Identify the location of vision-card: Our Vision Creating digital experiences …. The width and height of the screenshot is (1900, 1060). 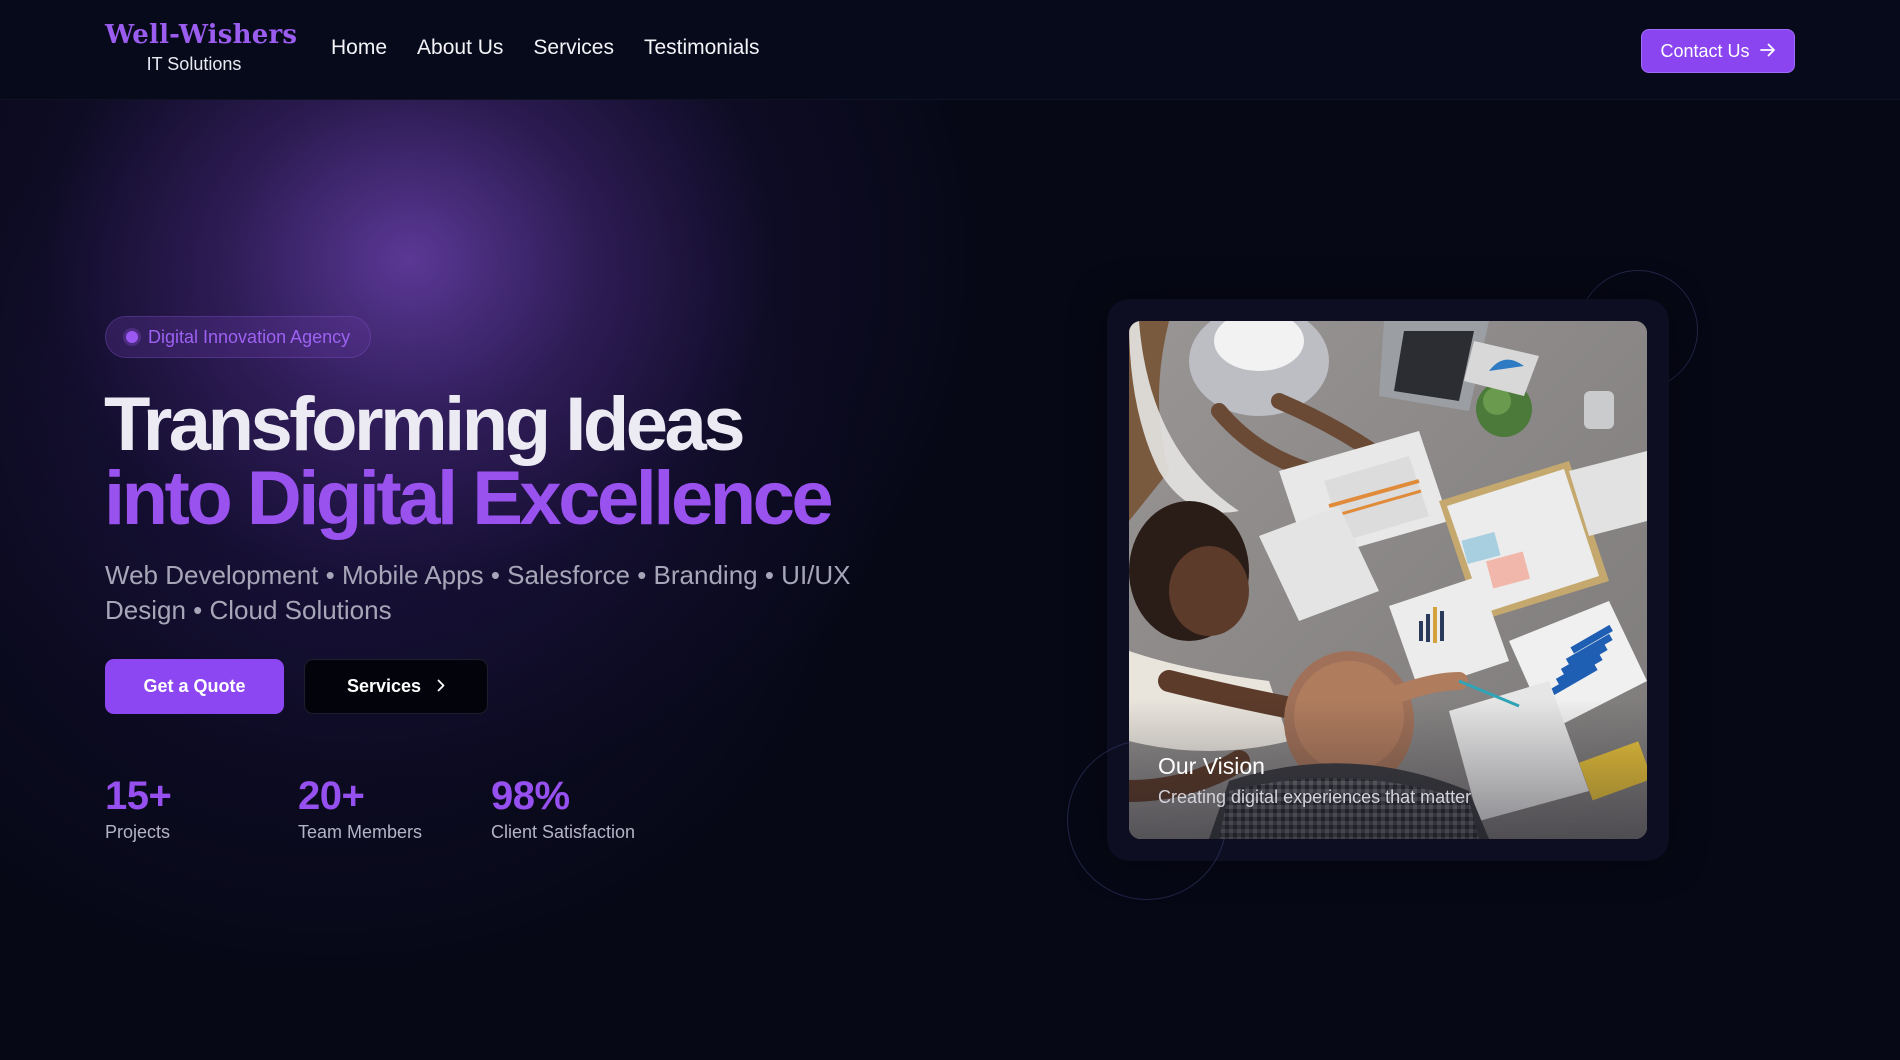
(1388, 580).